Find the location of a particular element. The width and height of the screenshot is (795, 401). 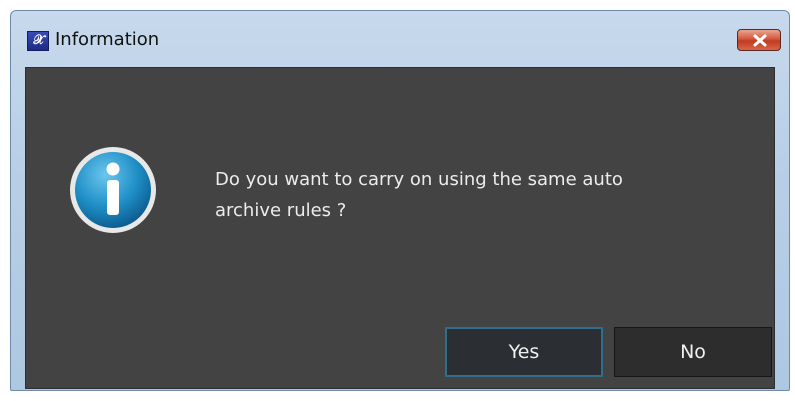

close-icon is located at coordinates (760, 40).